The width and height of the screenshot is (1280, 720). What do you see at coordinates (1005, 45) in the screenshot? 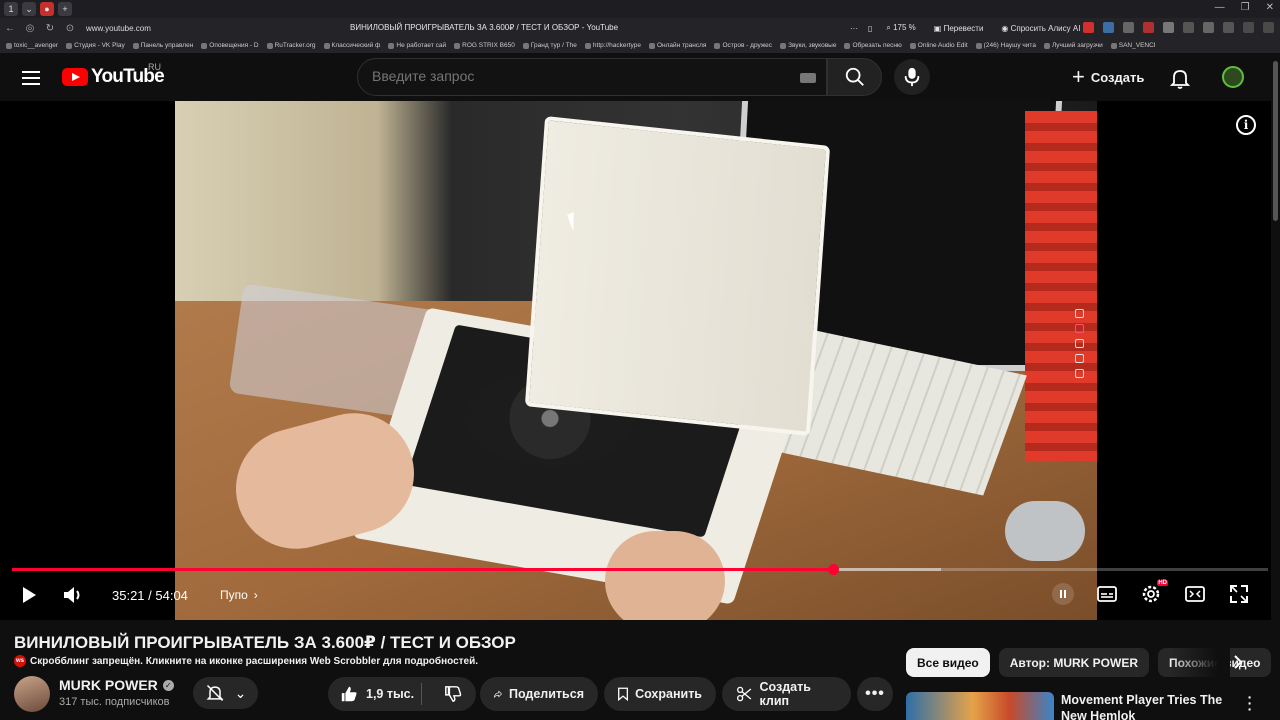
I see `bookmark-item: (246) Наушу чита` at bounding box center [1005, 45].